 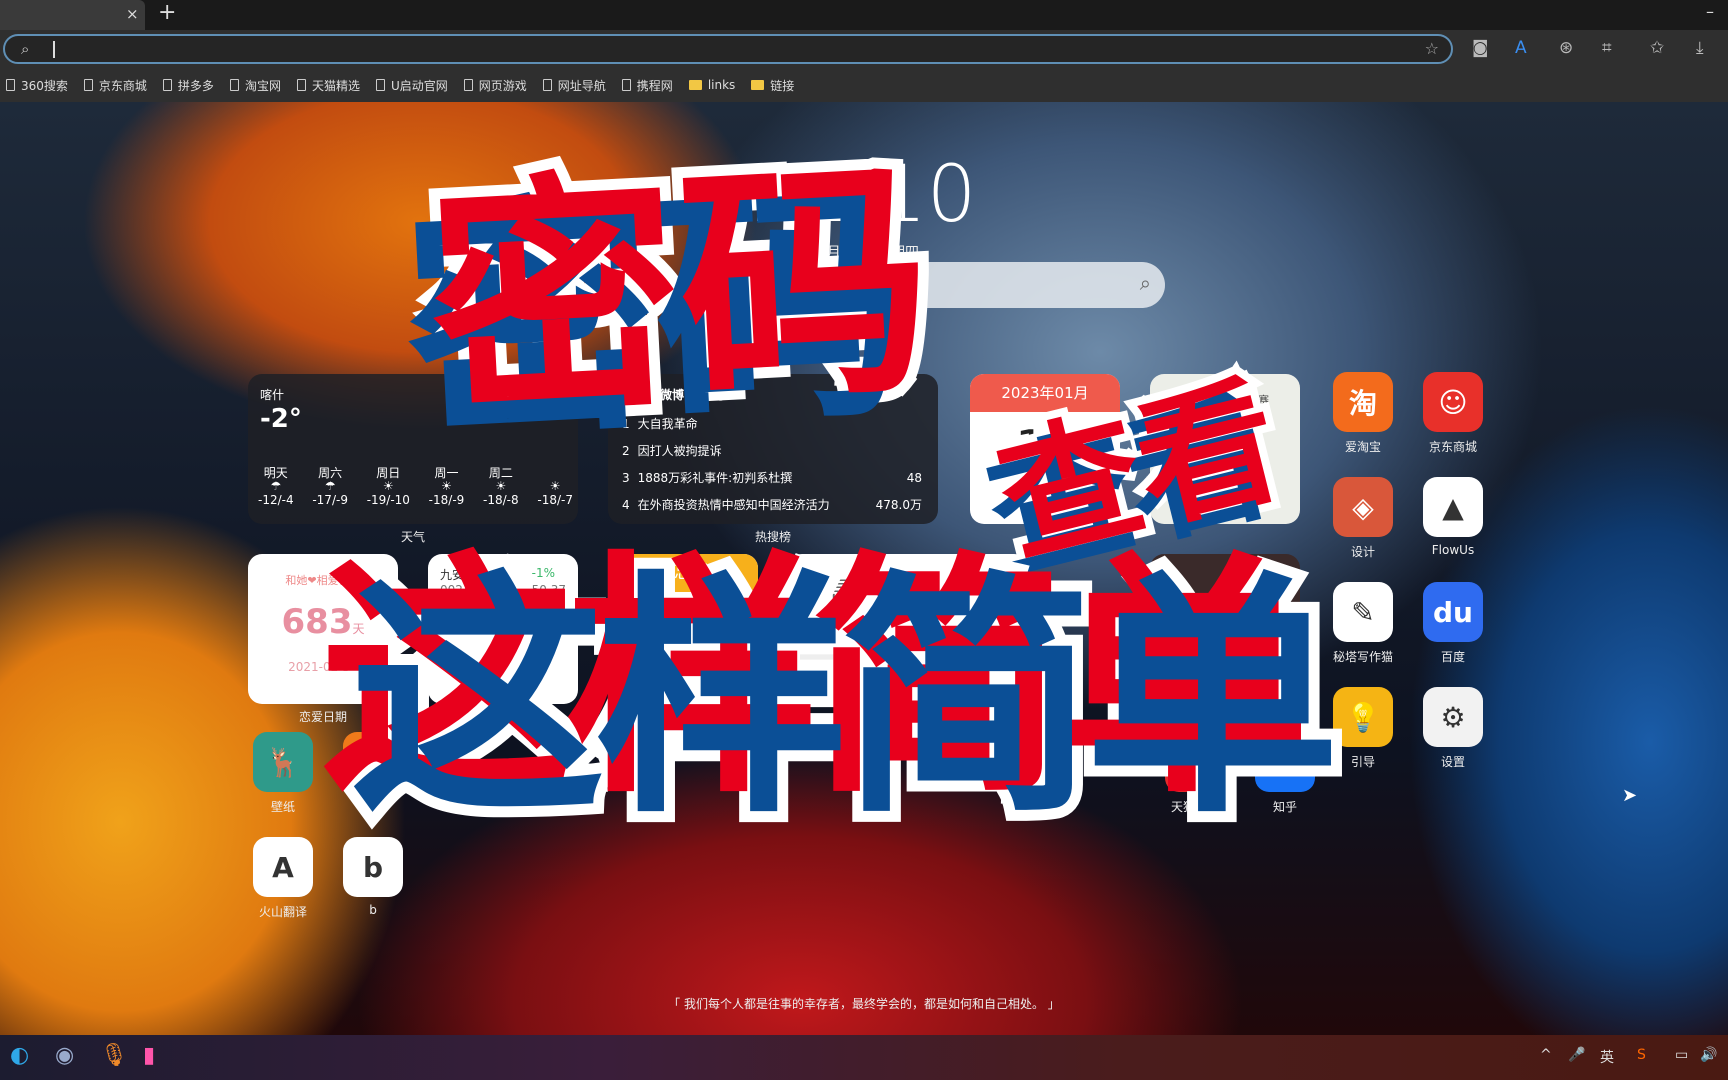 I want to click on app-shortcut: 淘爱淘宝, so click(x=1363, y=413).